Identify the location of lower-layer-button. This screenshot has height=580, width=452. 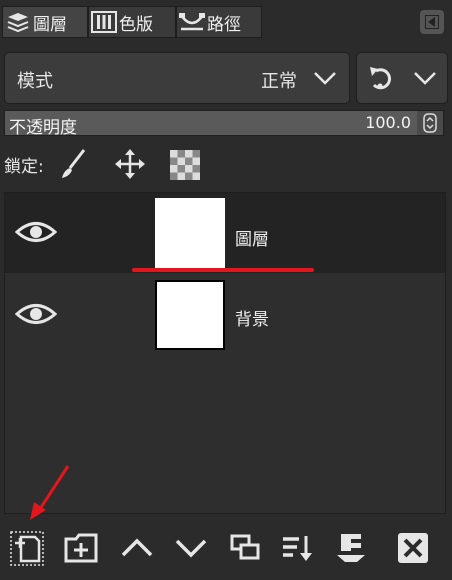
(191, 548).